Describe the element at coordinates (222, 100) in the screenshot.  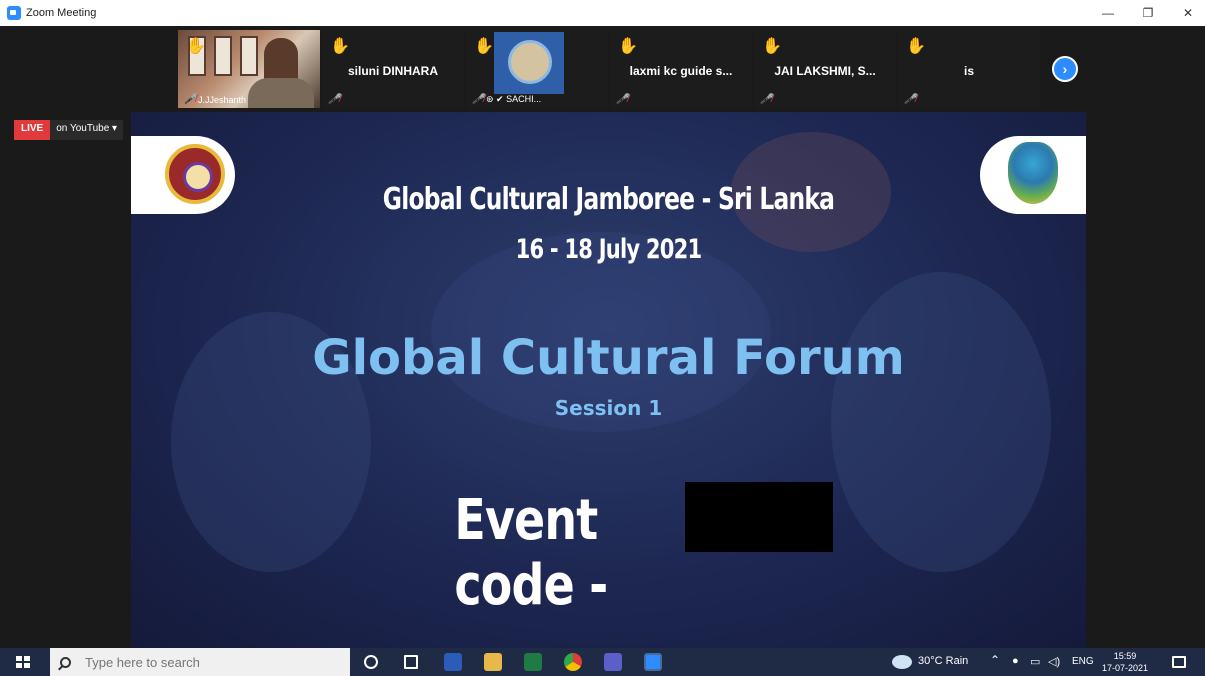
I see `participant-name: J.JJeshanth` at that location.